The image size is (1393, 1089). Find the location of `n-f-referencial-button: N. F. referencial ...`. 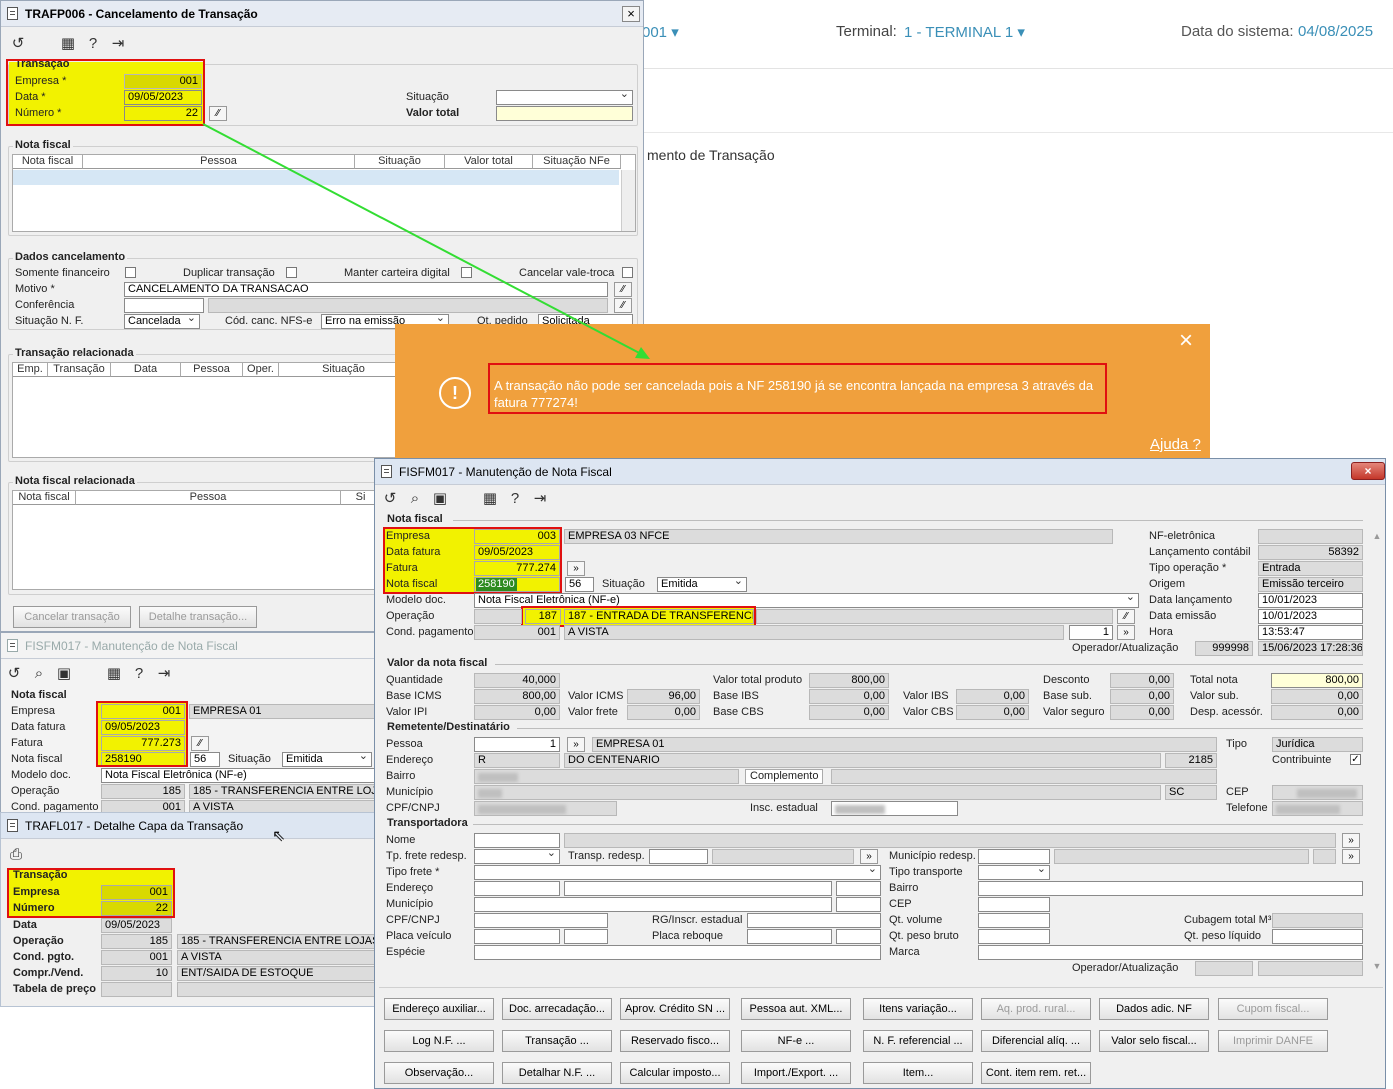

n-f-referencial-button: N. F. referencial ... is located at coordinates (918, 1041).